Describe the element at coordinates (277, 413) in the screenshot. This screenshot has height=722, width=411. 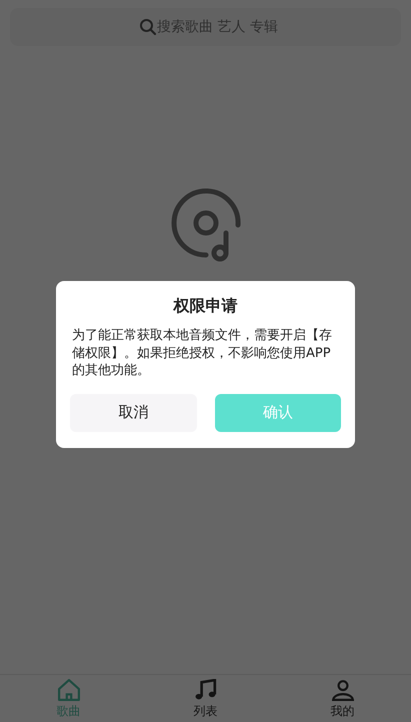
I see `confirm-button: 确认` at that location.